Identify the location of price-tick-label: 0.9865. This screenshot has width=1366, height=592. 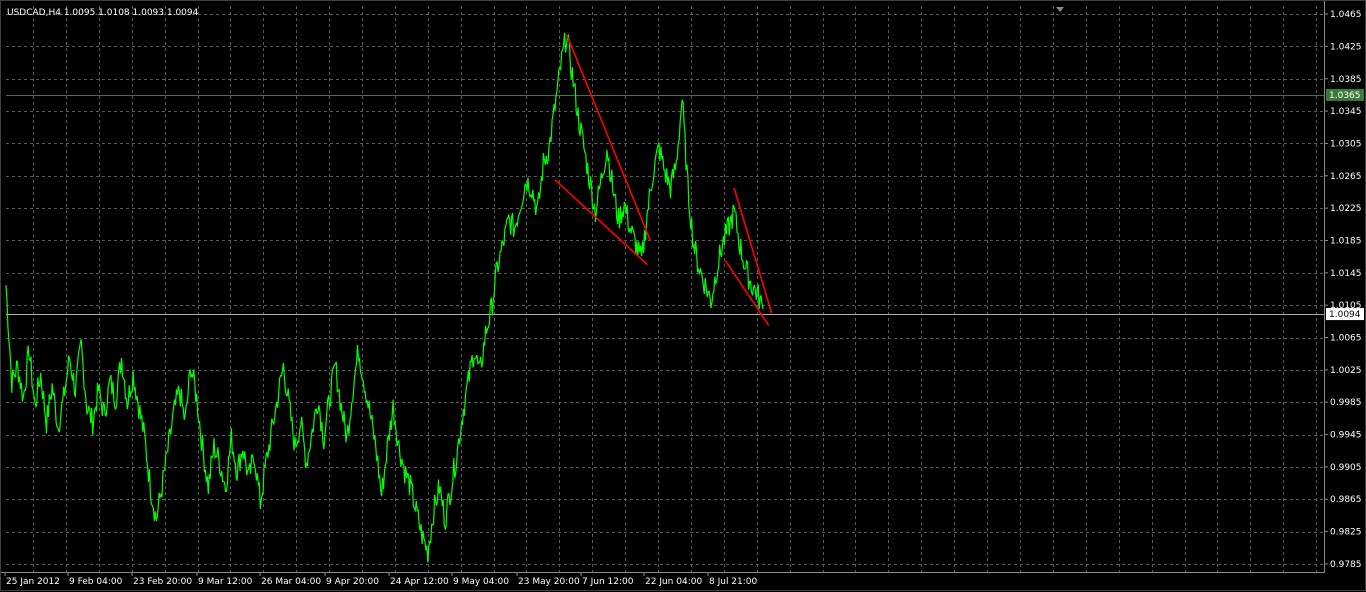
(1346, 500).